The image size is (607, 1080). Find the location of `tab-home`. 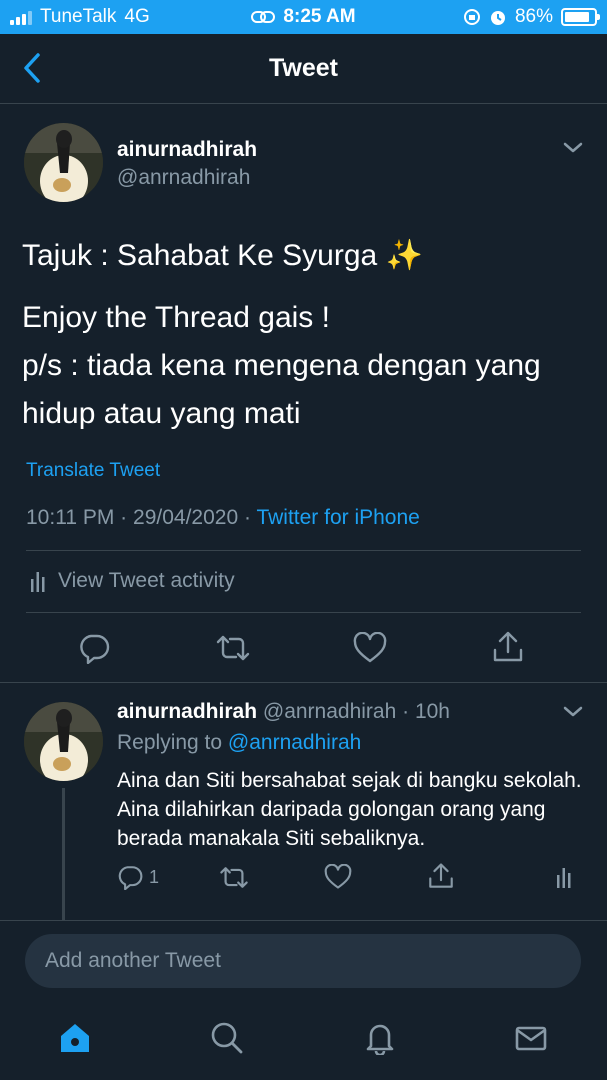

tab-home is located at coordinates (75, 1038).